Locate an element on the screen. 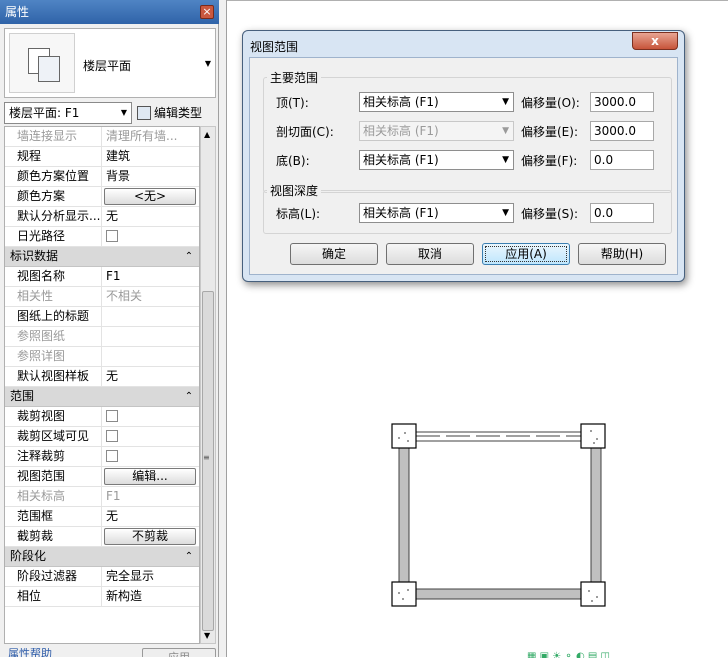 Image resolution: width=728 pixels, height=658 pixels. property-group-label: 标识数据 is located at coordinates (34, 256).